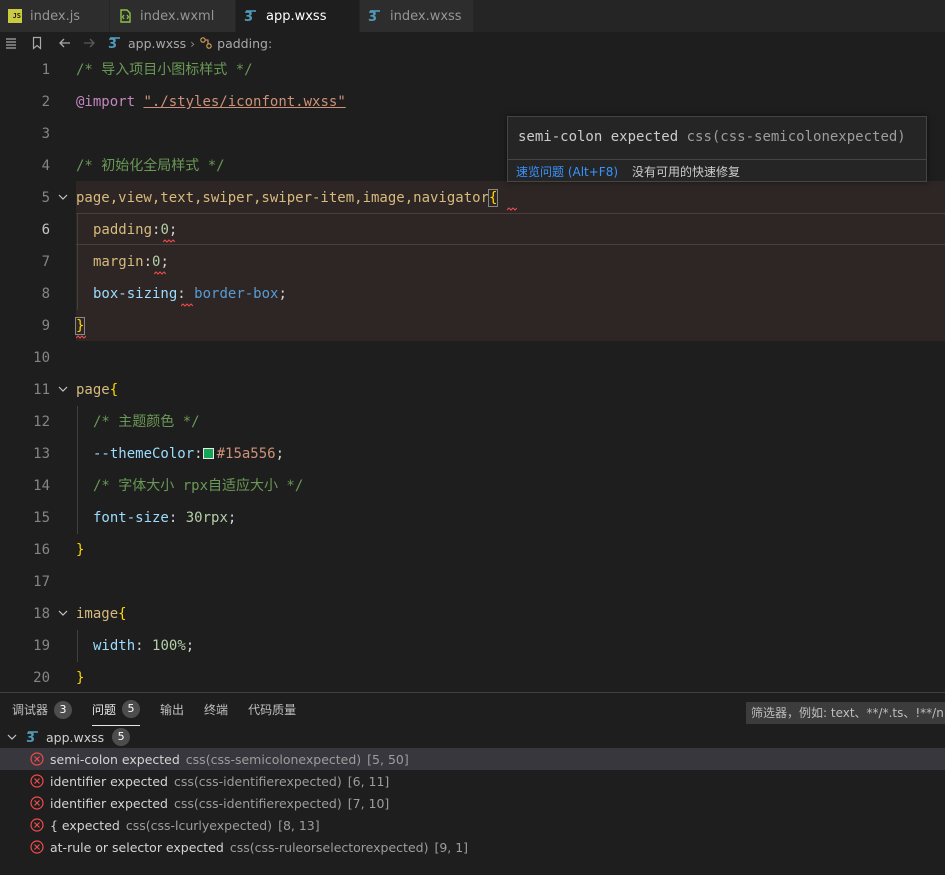  I want to click on code-line: 10, so click(472, 358).